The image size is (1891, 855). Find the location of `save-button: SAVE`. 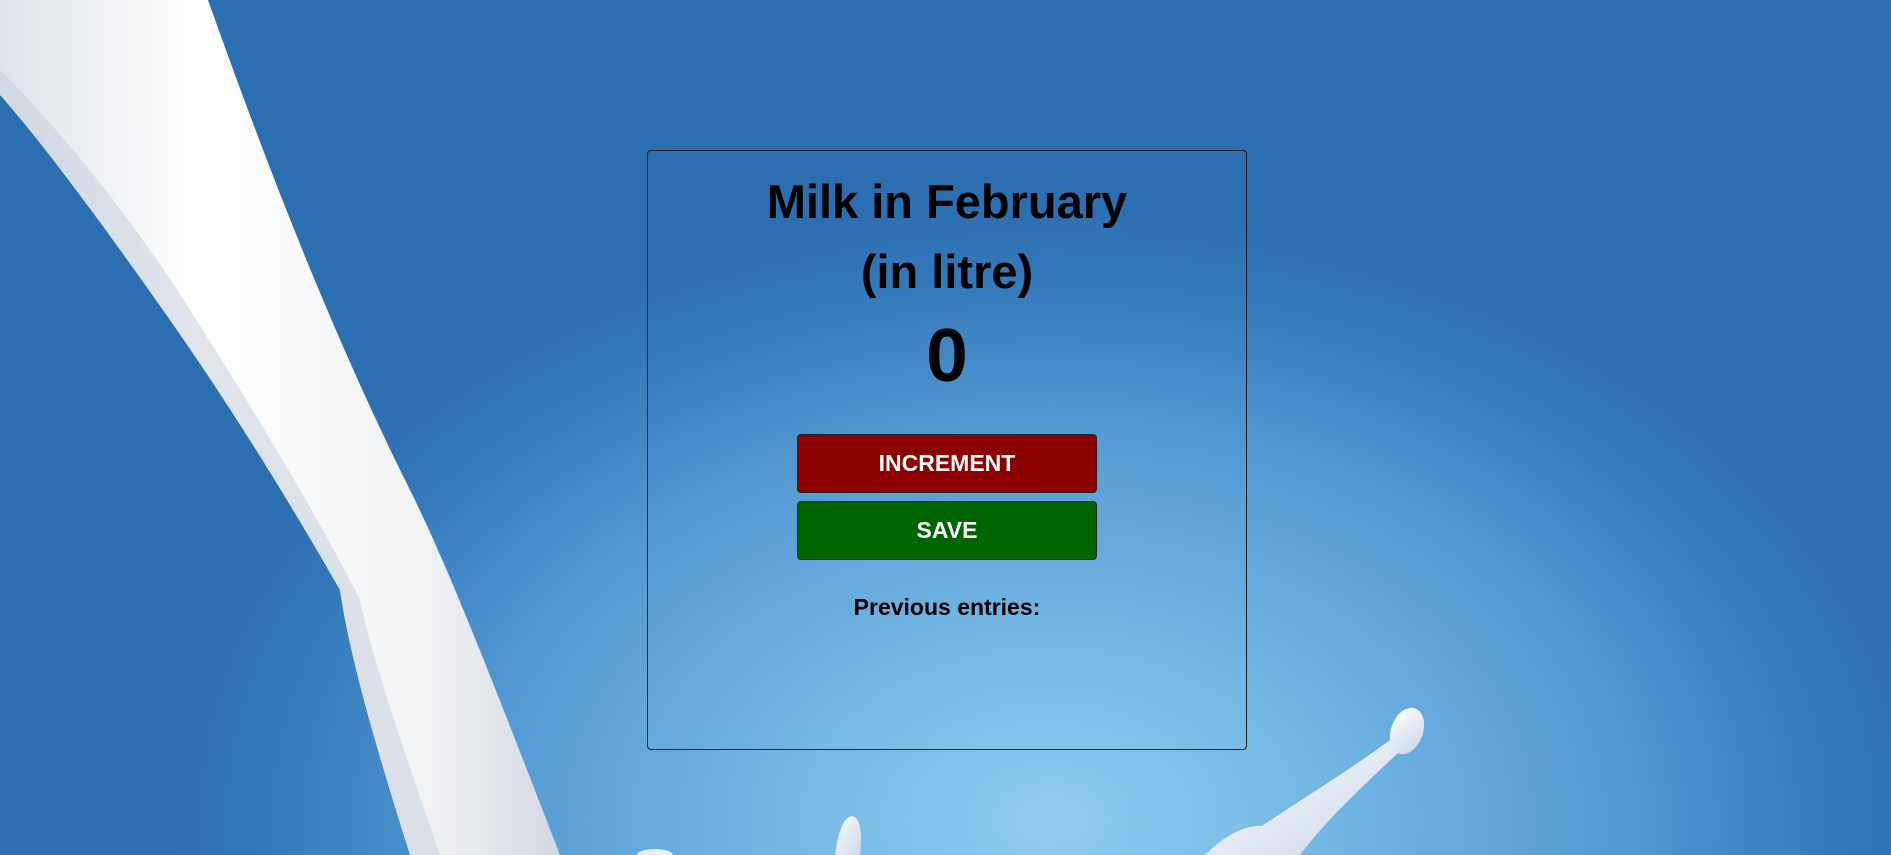

save-button: SAVE is located at coordinates (947, 530).